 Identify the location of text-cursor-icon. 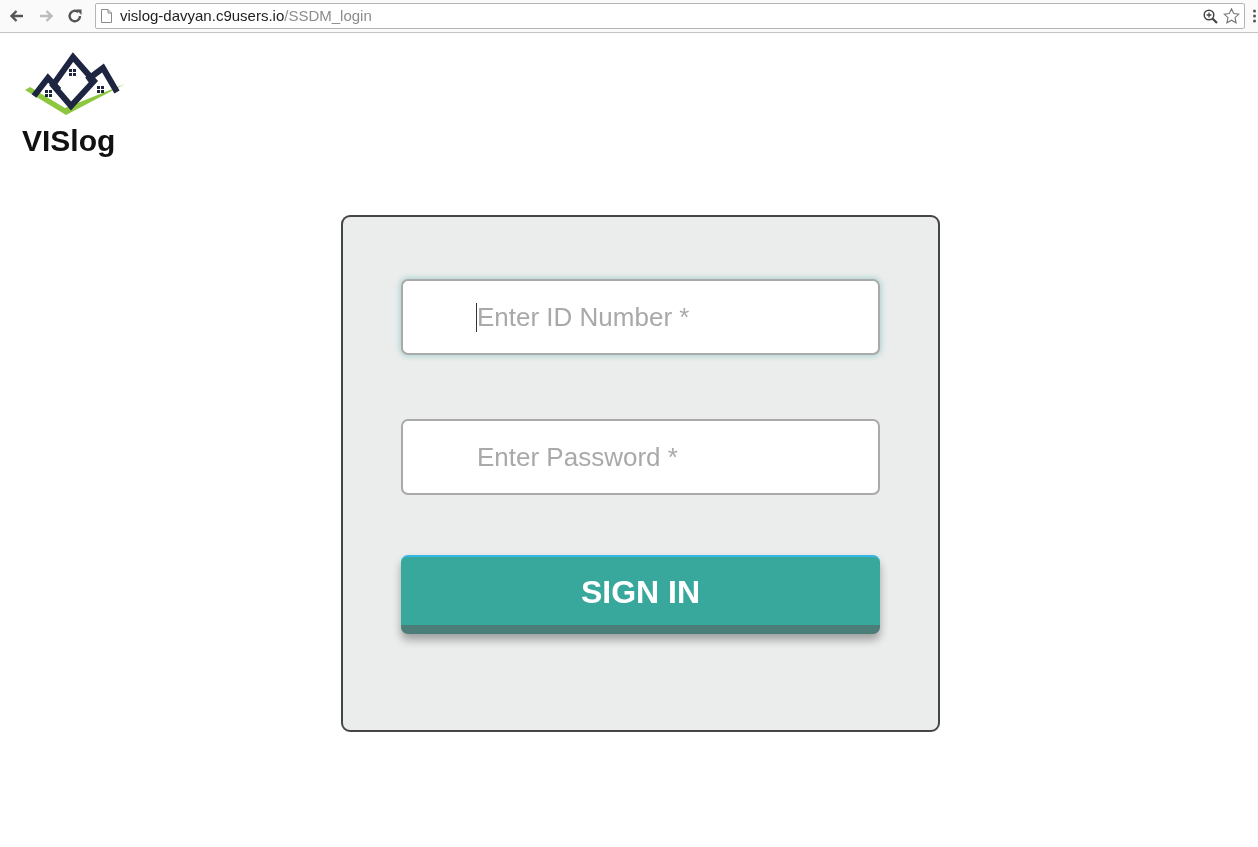
(476, 317).